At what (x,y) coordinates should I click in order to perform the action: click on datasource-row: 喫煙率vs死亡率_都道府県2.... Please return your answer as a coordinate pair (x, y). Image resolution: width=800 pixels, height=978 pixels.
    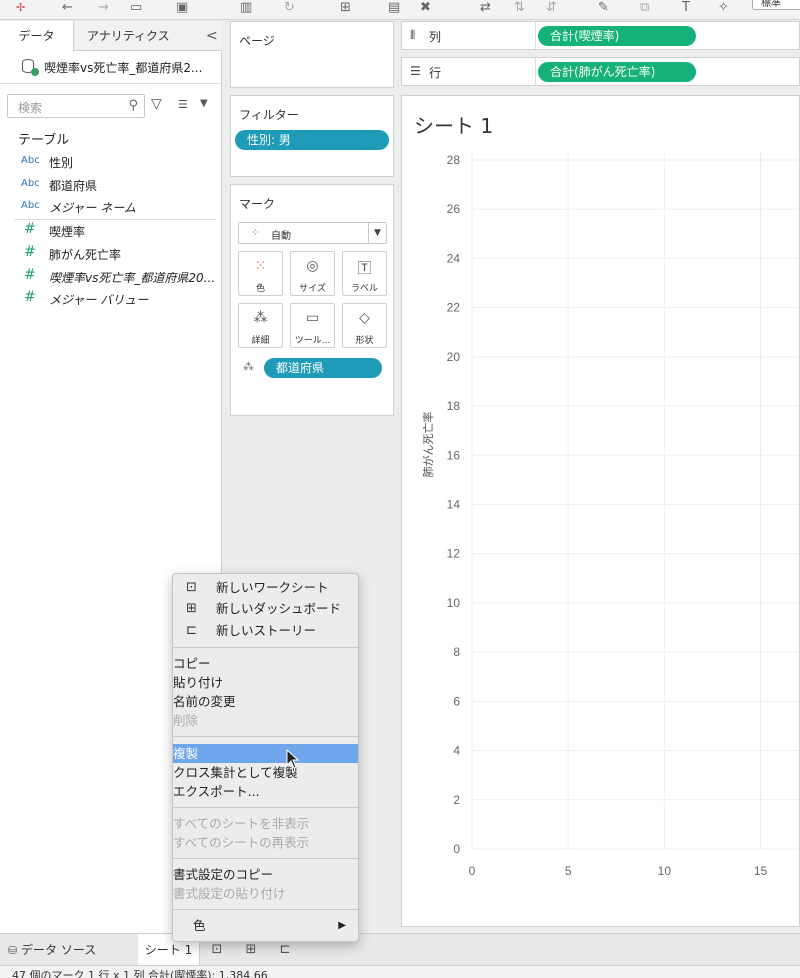
    Looking at the image, I should click on (111, 68).